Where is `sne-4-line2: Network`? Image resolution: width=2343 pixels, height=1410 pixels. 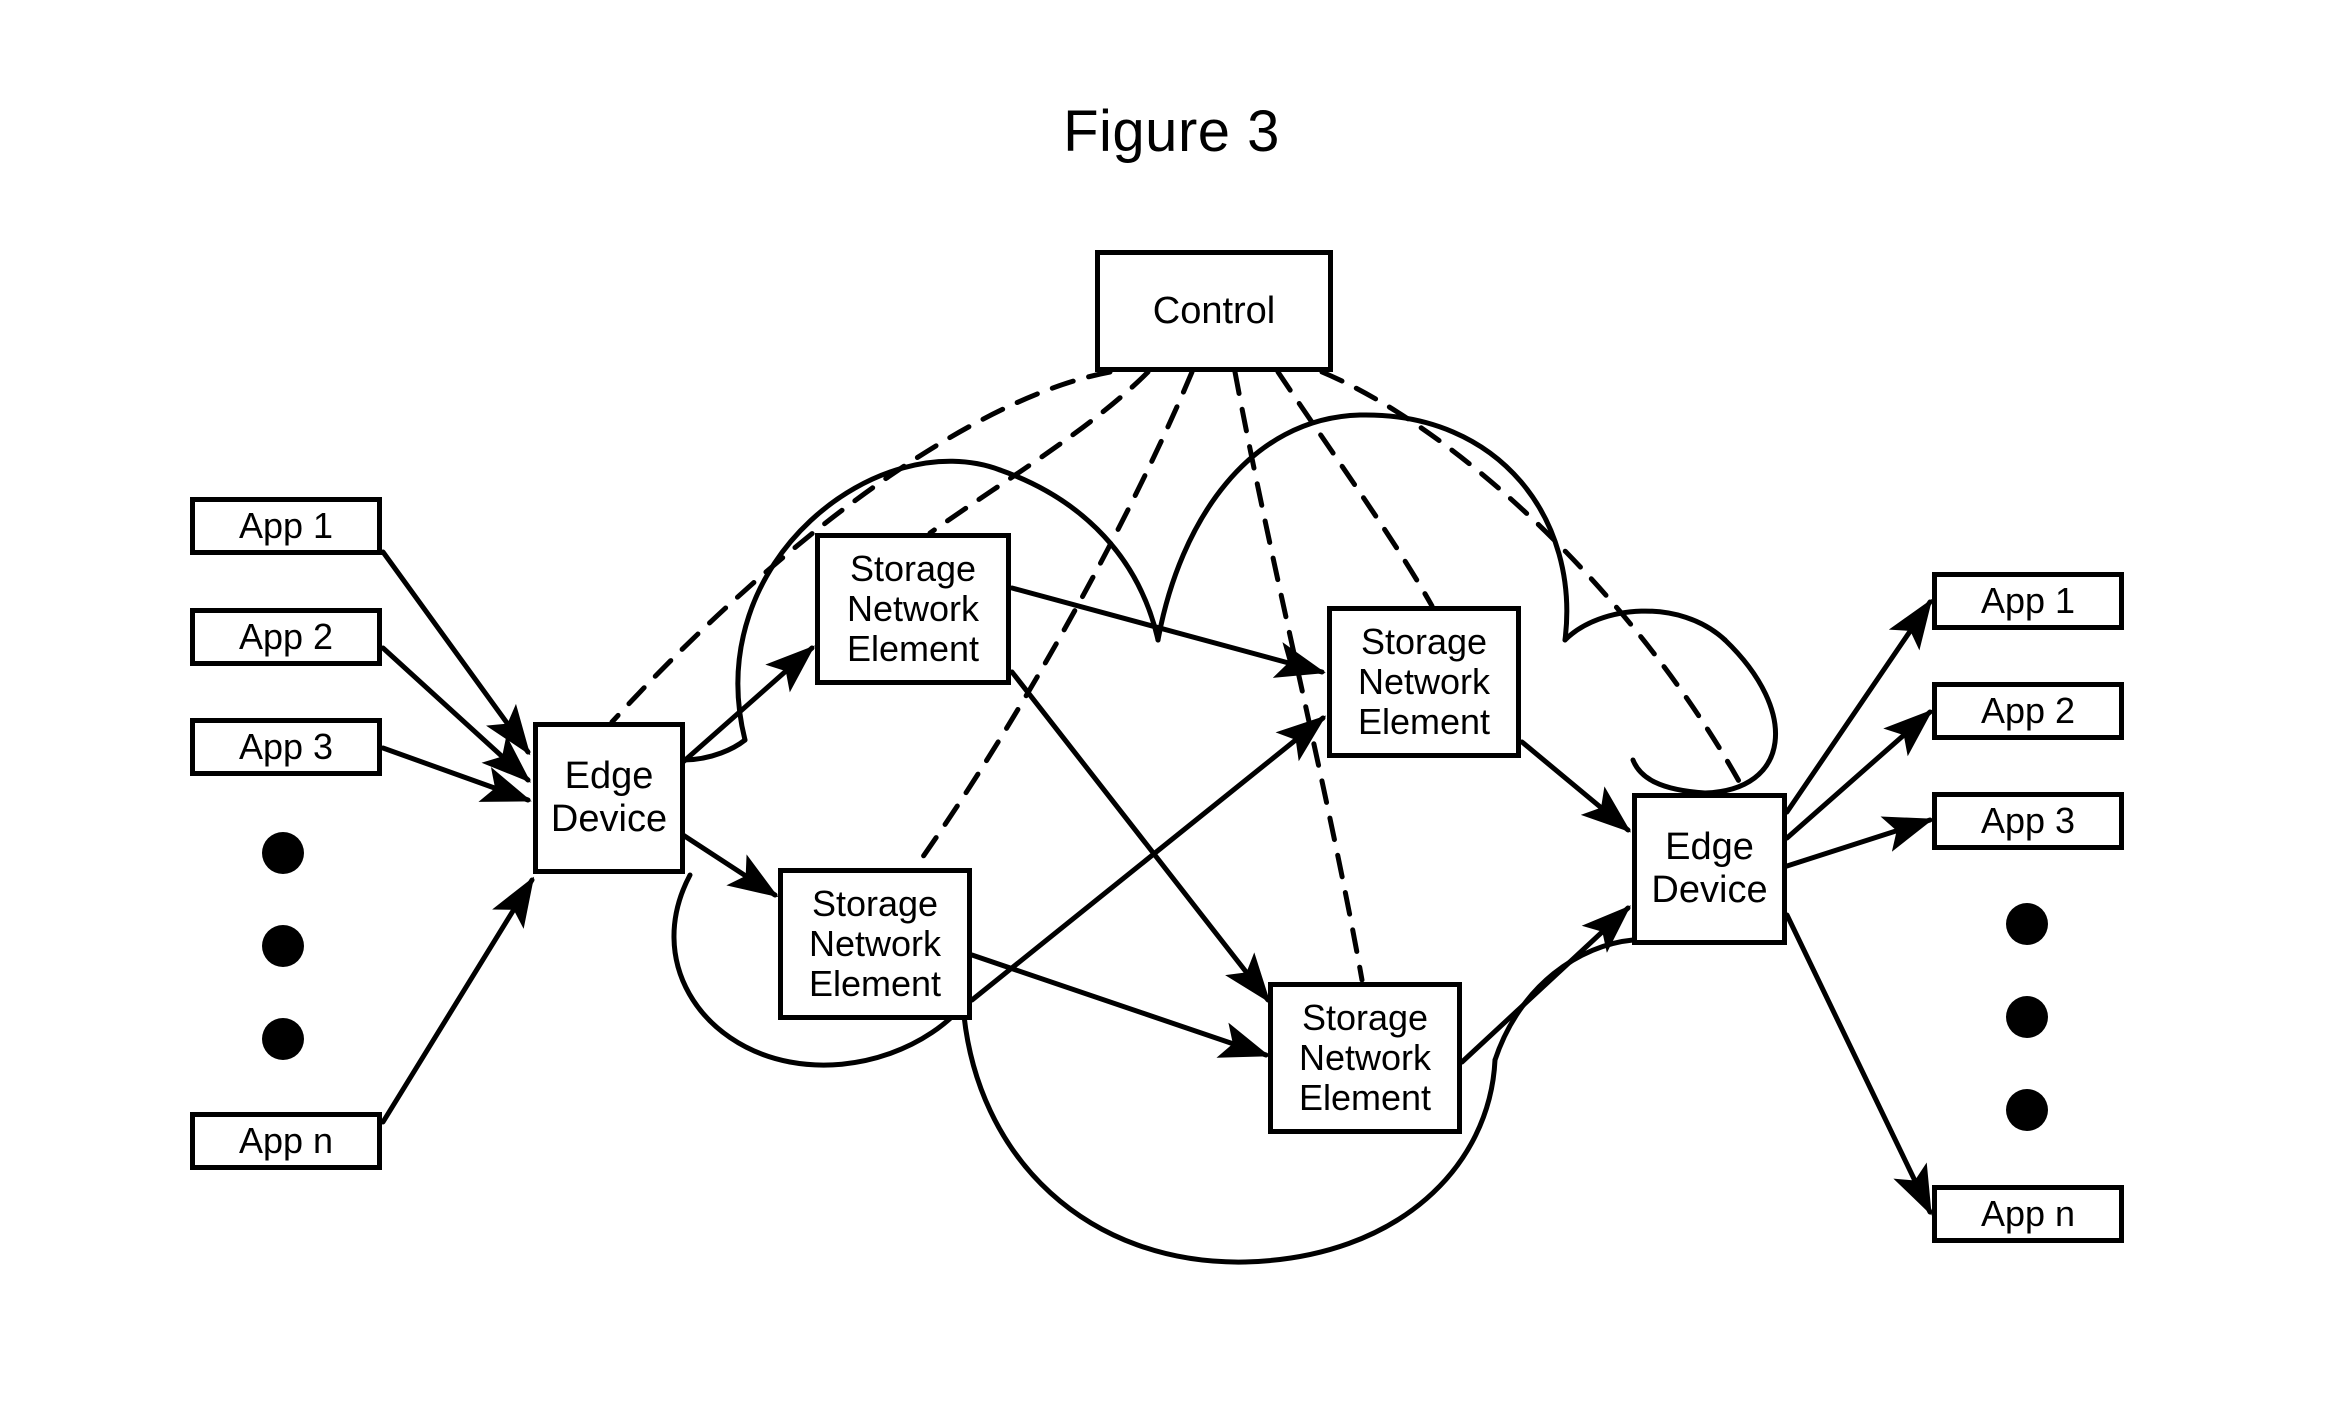
sne-4-line2: Network is located at coordinates (1365, 1057).